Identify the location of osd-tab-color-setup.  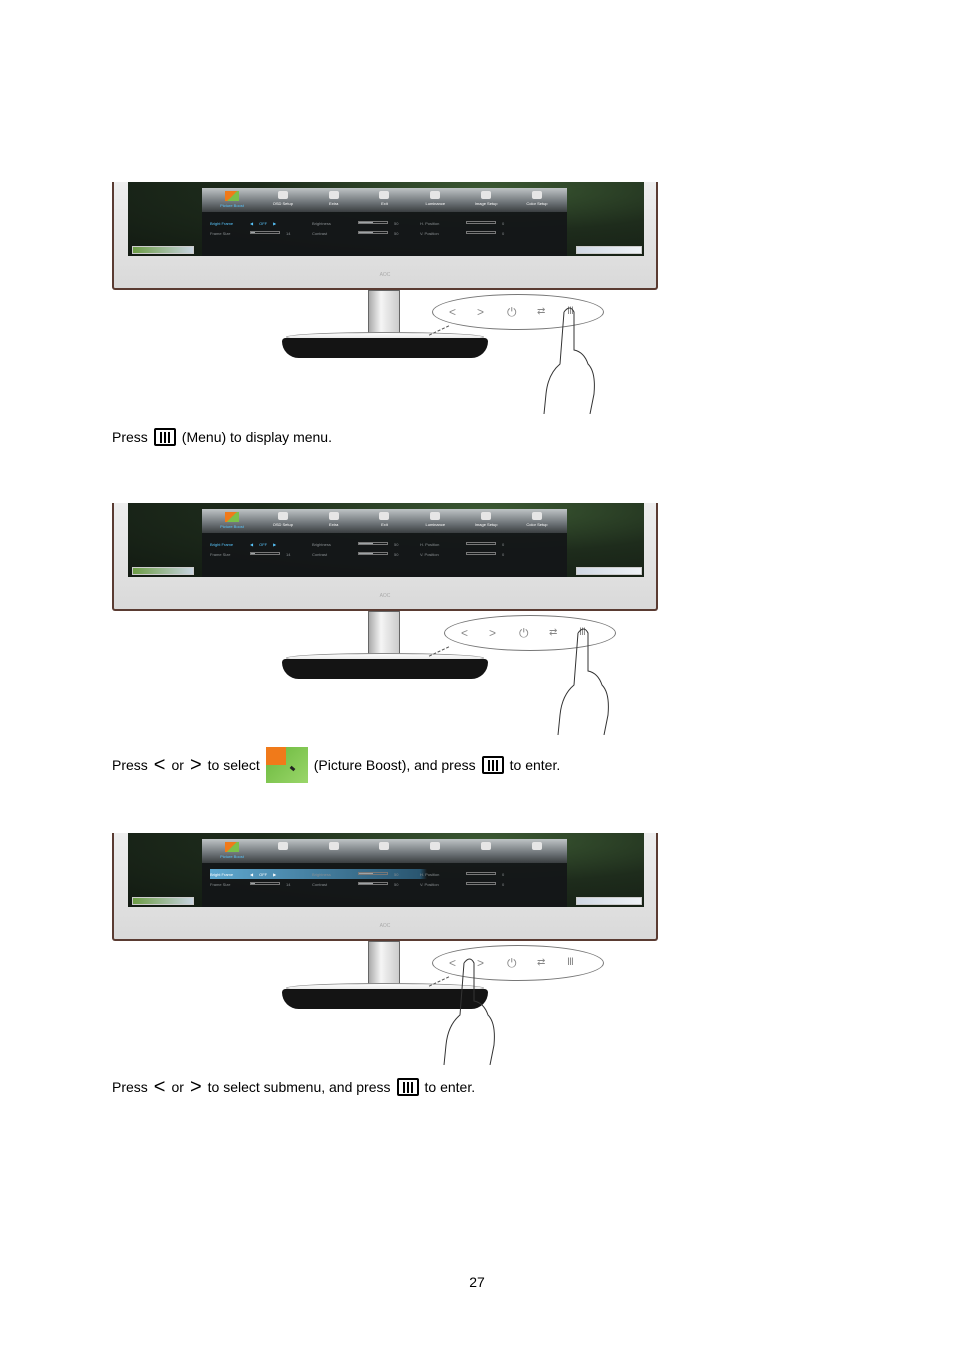
(537, 851).